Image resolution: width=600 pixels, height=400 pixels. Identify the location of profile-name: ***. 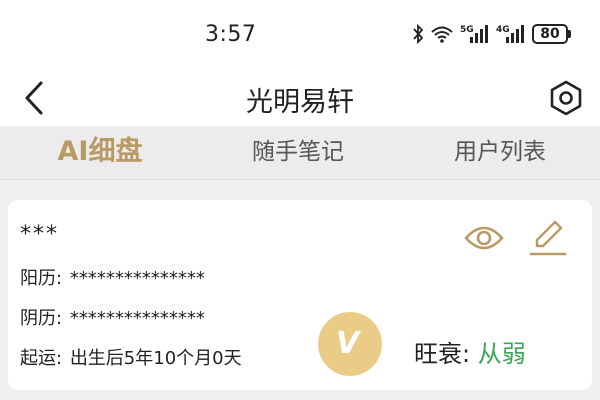
(39, 234).